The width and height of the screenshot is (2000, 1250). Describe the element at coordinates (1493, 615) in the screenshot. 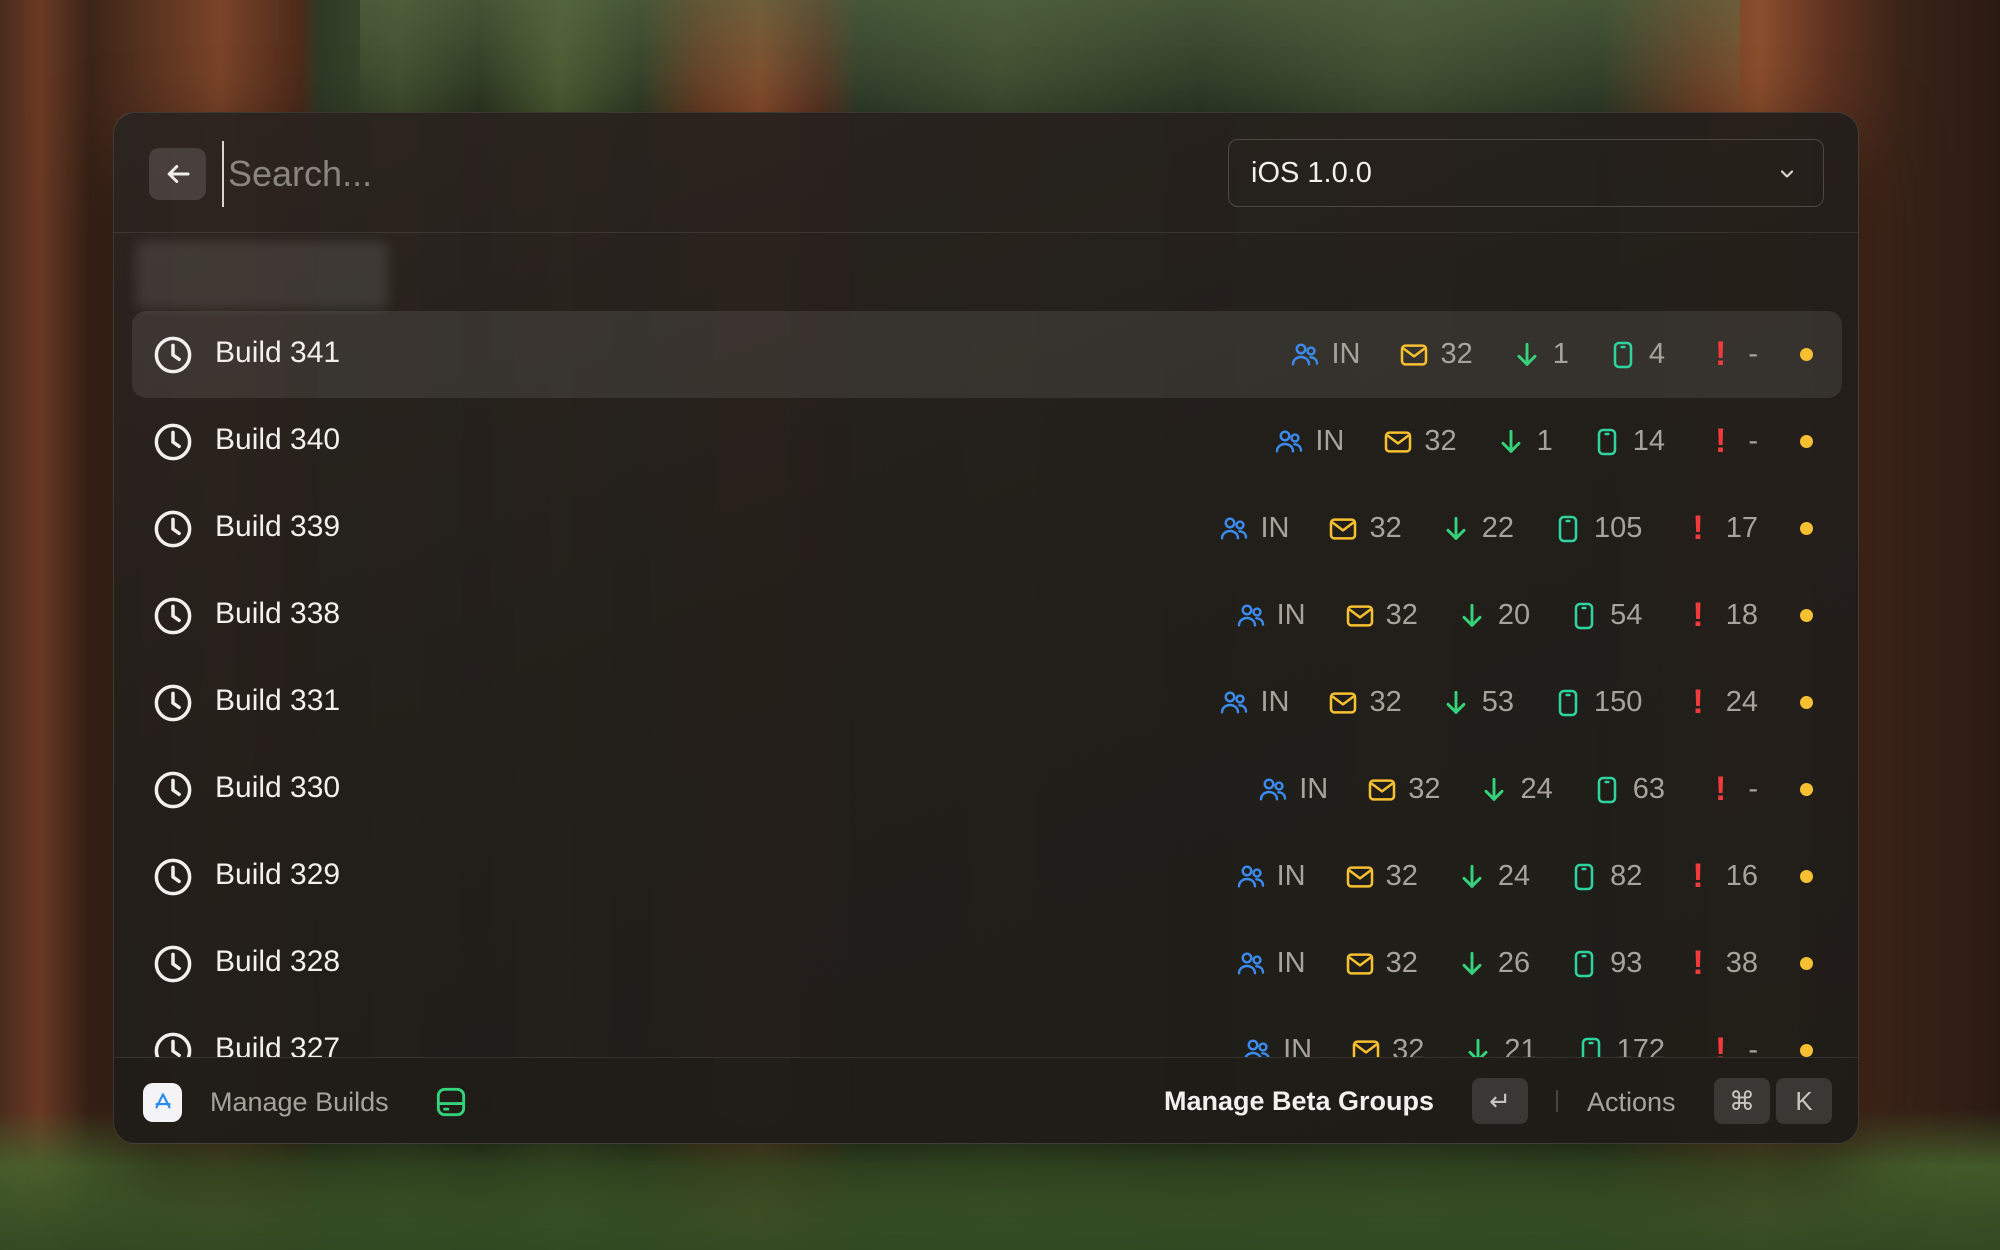

I see `installs-badge: 20` at that location.